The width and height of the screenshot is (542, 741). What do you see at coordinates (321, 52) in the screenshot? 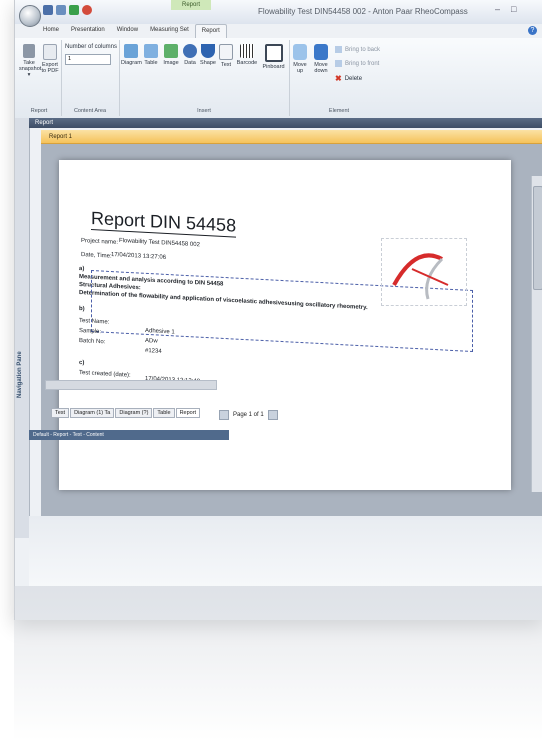
I see `arrow-down-icon` at bounding box center [321, 52].